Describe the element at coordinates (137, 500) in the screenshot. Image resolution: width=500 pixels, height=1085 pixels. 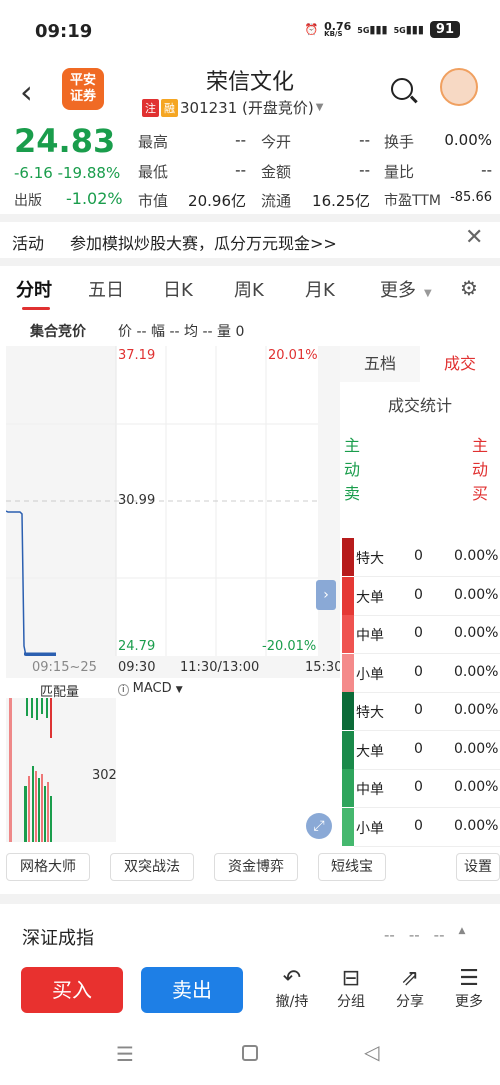
I see `y-mid-label: 30.99` at that location.